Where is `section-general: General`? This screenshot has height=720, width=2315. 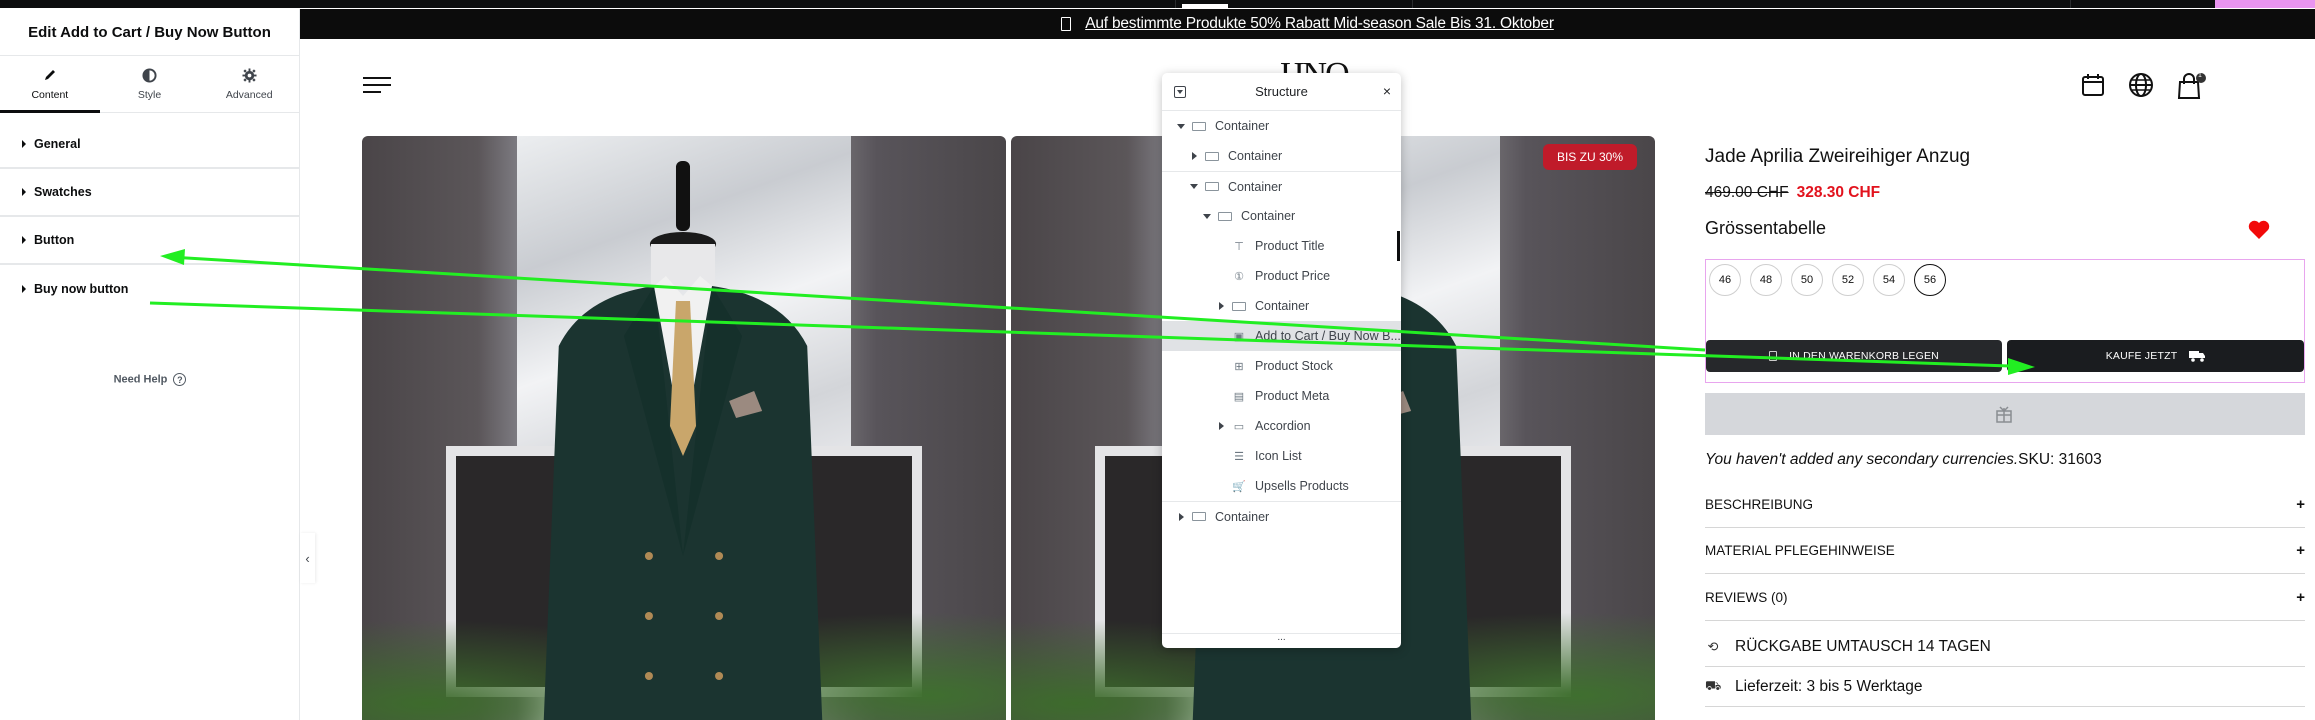
section-general: General is located at coordinates (149, 145).